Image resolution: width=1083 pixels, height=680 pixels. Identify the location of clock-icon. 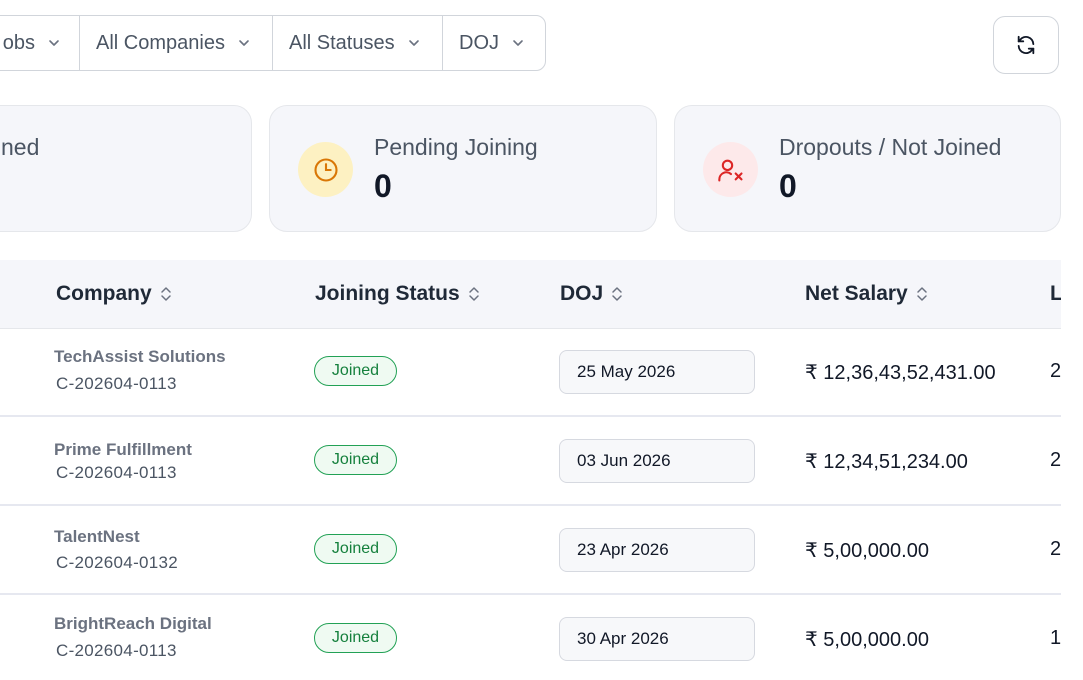
(325, 169).